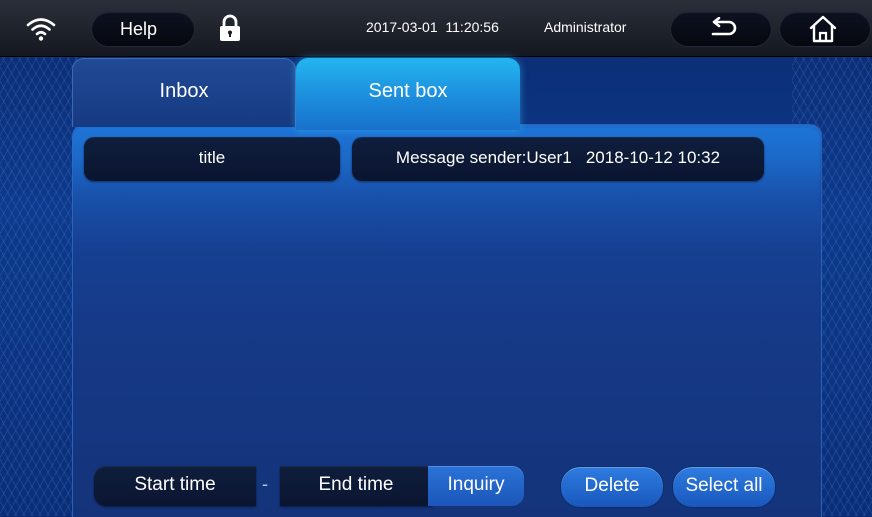 This screenshot has height=517, width=872. I want to click on end-time-button: End time, so click(356, 486).